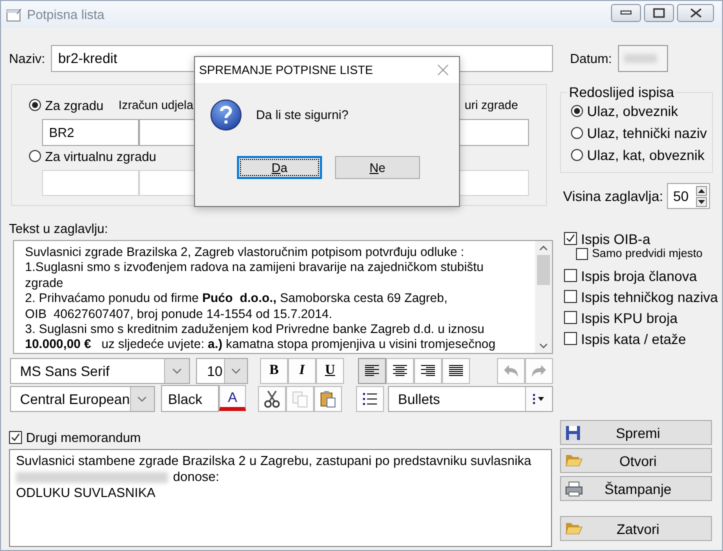 Image resolution: width=723 pixels, height=551 pixels. What do you see at coordinates (245, 252) in the screenshot?
I see `text-line: Suvlasnici zgrade Brazilska 2, Zagreb vlastoručnim potpisom potvrđuju odluke :` at bounding box center [245, 252].